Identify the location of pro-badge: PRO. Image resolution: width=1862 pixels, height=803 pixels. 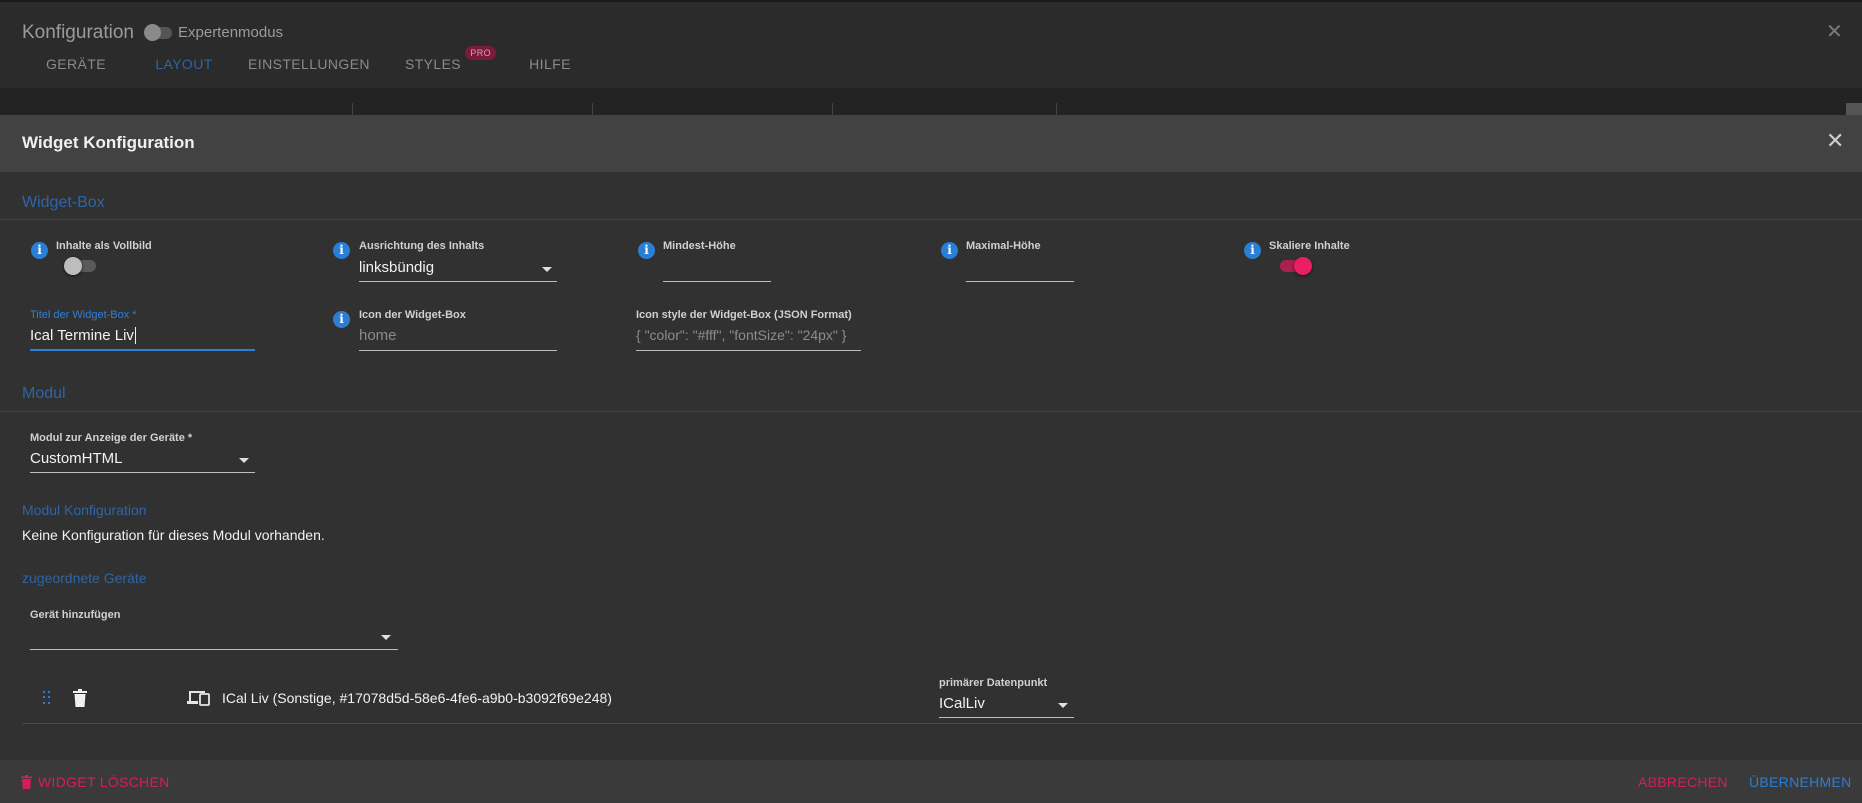
(480, 53).